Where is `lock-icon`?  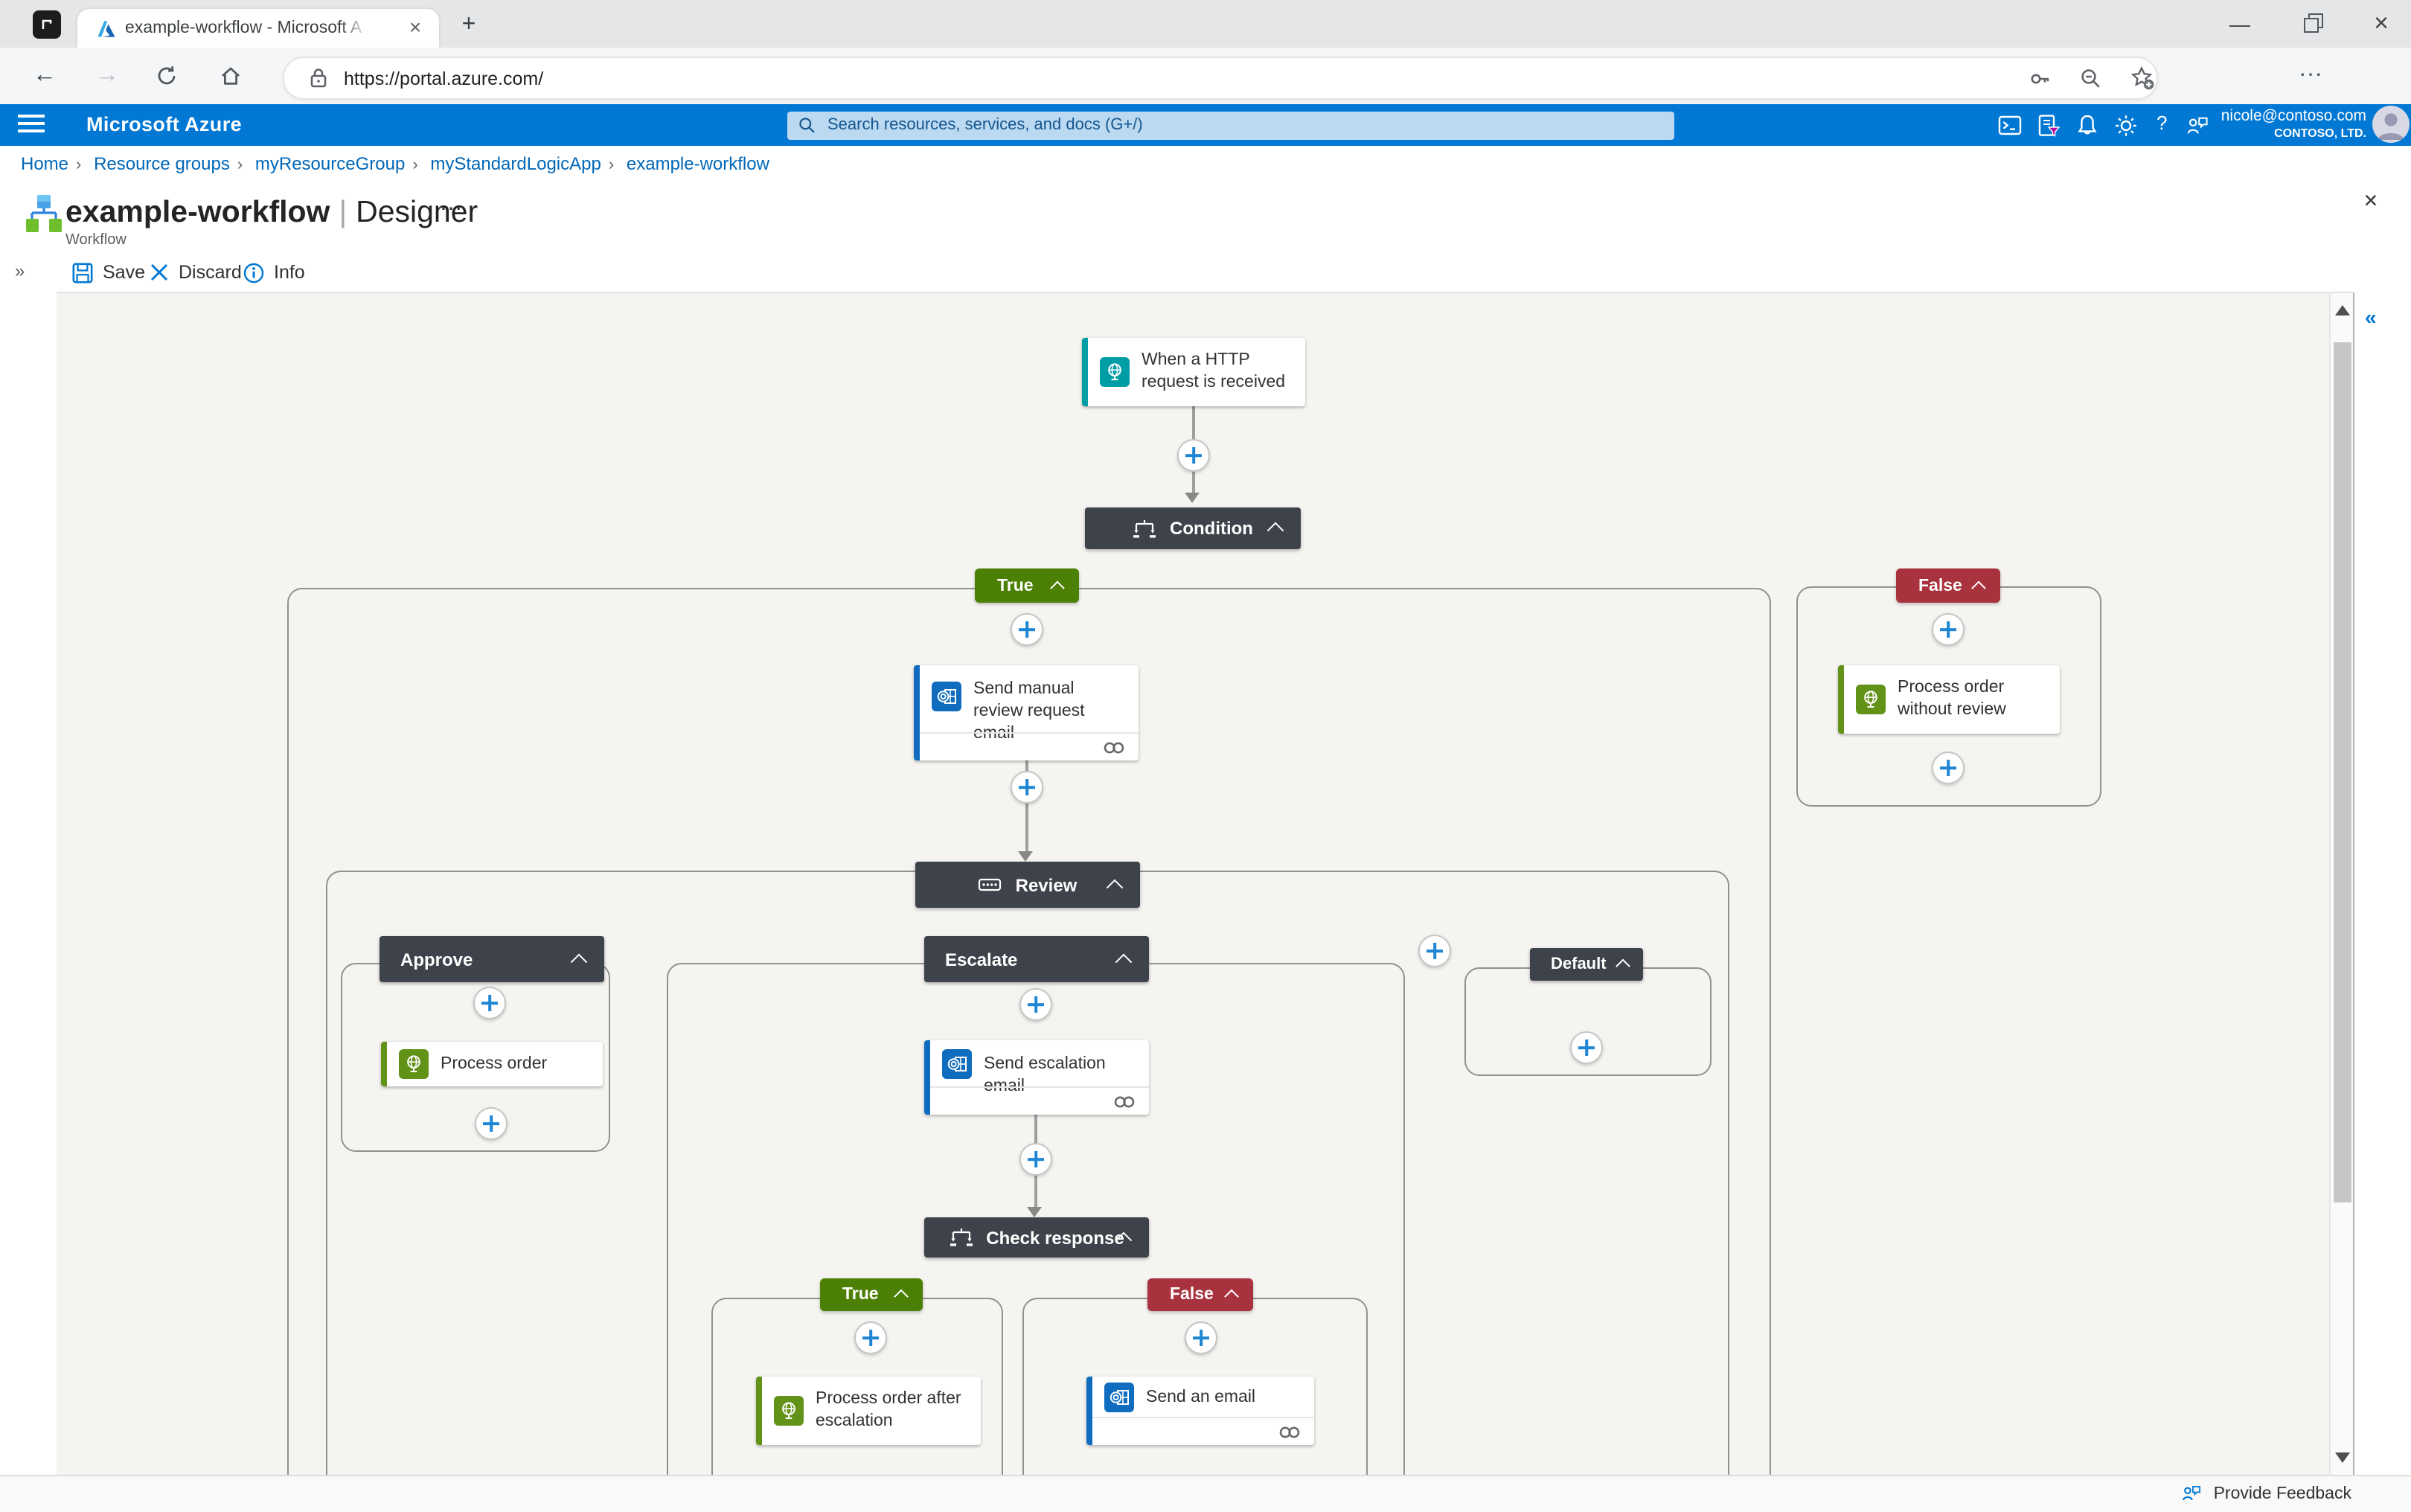 lock-icon is located at coordinates (318, 78).